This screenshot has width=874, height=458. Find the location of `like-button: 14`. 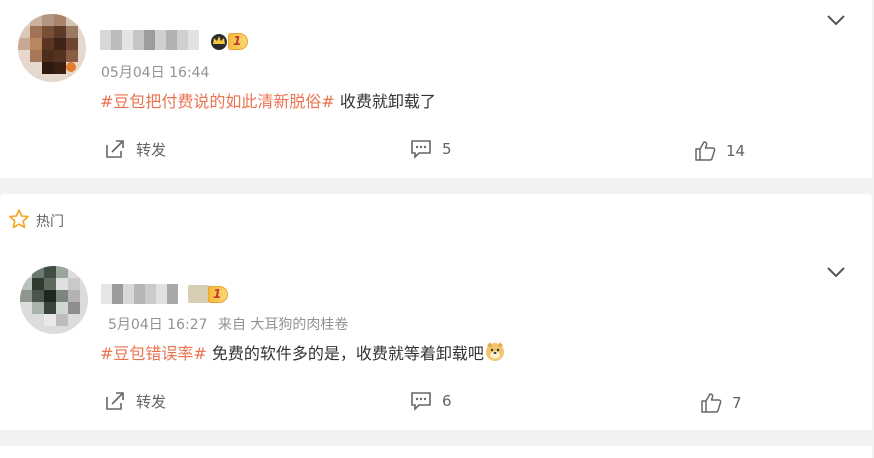

like-button: 14 is located at coordinates (719, 151).